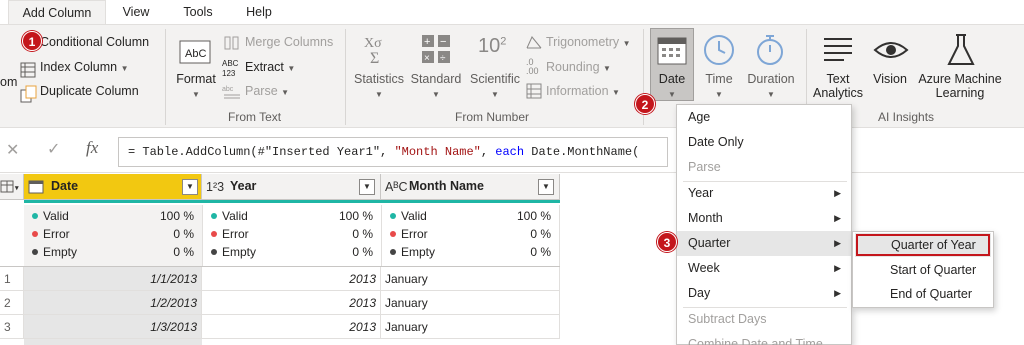 Image resolution: width=1024 pixels, height=345 pixels. Describe the element at coordinates (259, 12) in the screenshot. I see `tab-help: Help` at that location.